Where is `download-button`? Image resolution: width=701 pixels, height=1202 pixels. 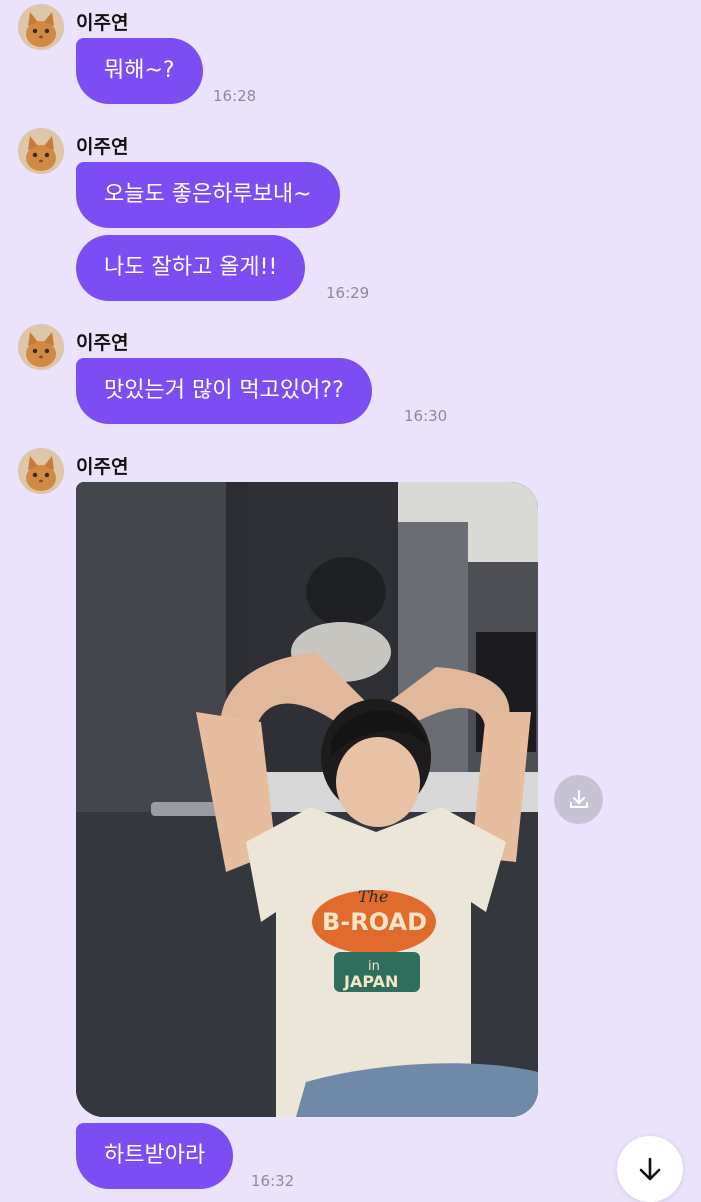
download-button is located at coordinates (578, 799).